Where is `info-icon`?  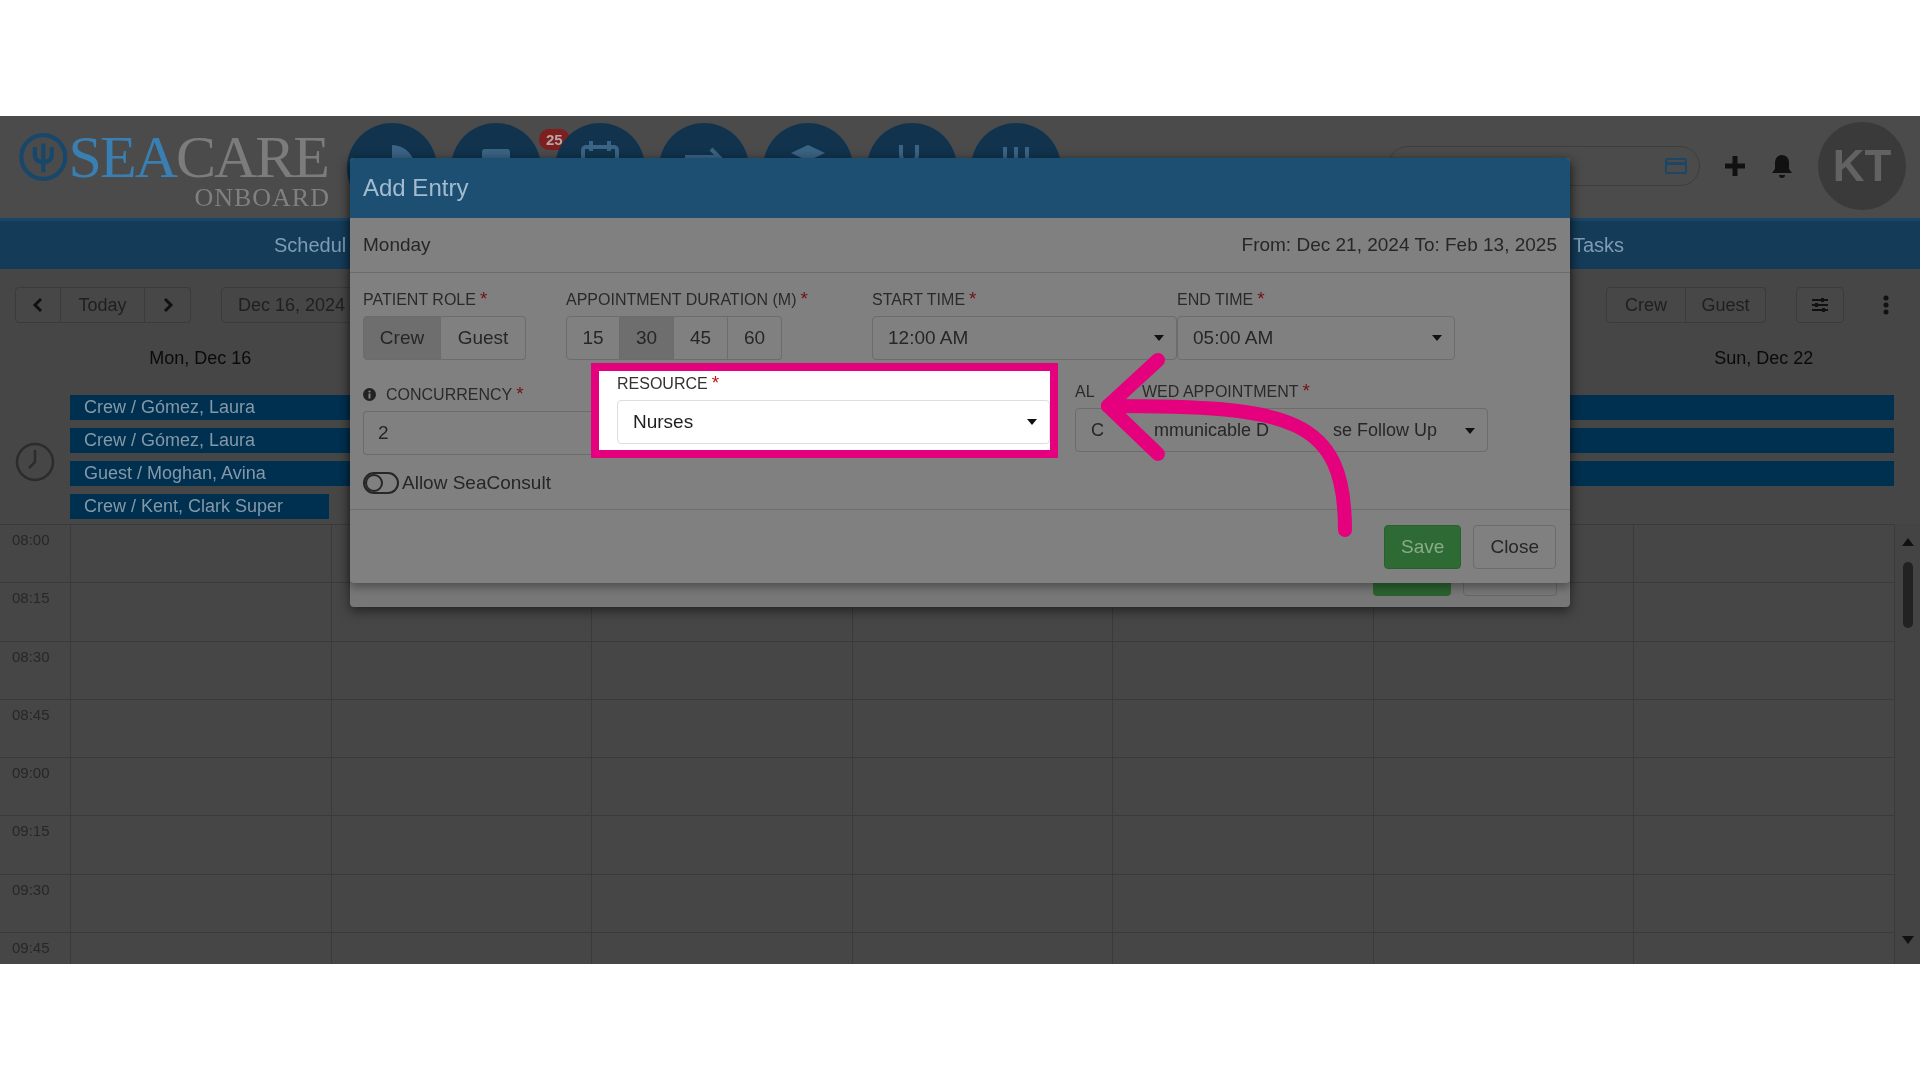
info-icon is located at coordinates (369, 394).